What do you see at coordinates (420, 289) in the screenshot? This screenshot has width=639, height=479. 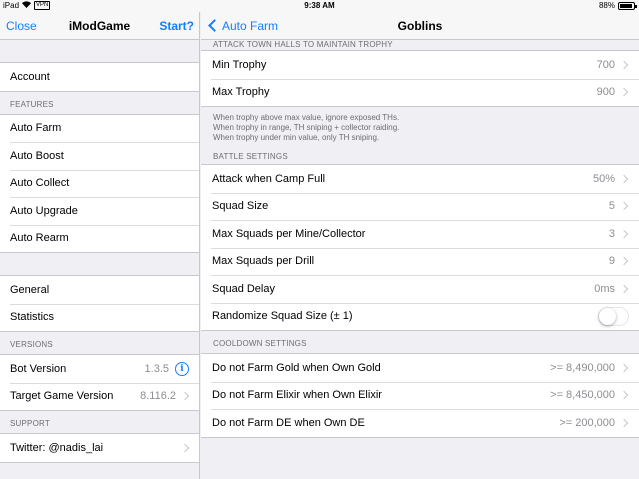 I see `squad-delay-row: Squad Delay 0ms` at bounding box center [420, 289].